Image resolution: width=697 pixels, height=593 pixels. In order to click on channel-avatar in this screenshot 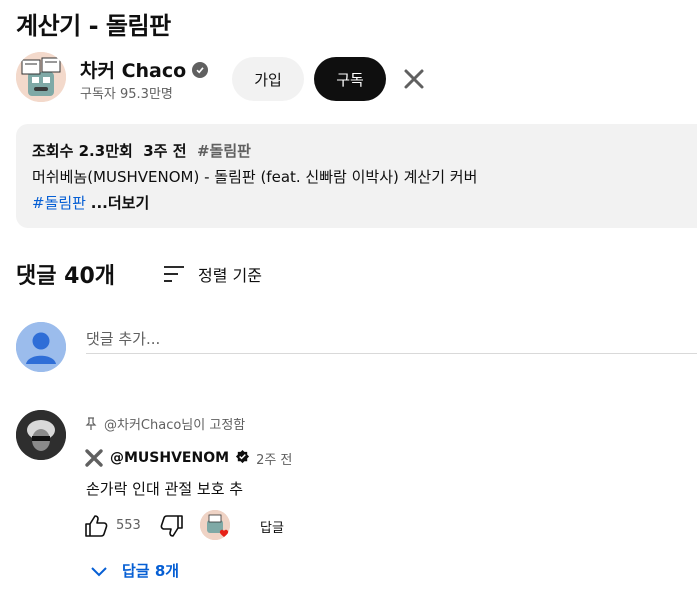, I will do `click(41, 77)`.